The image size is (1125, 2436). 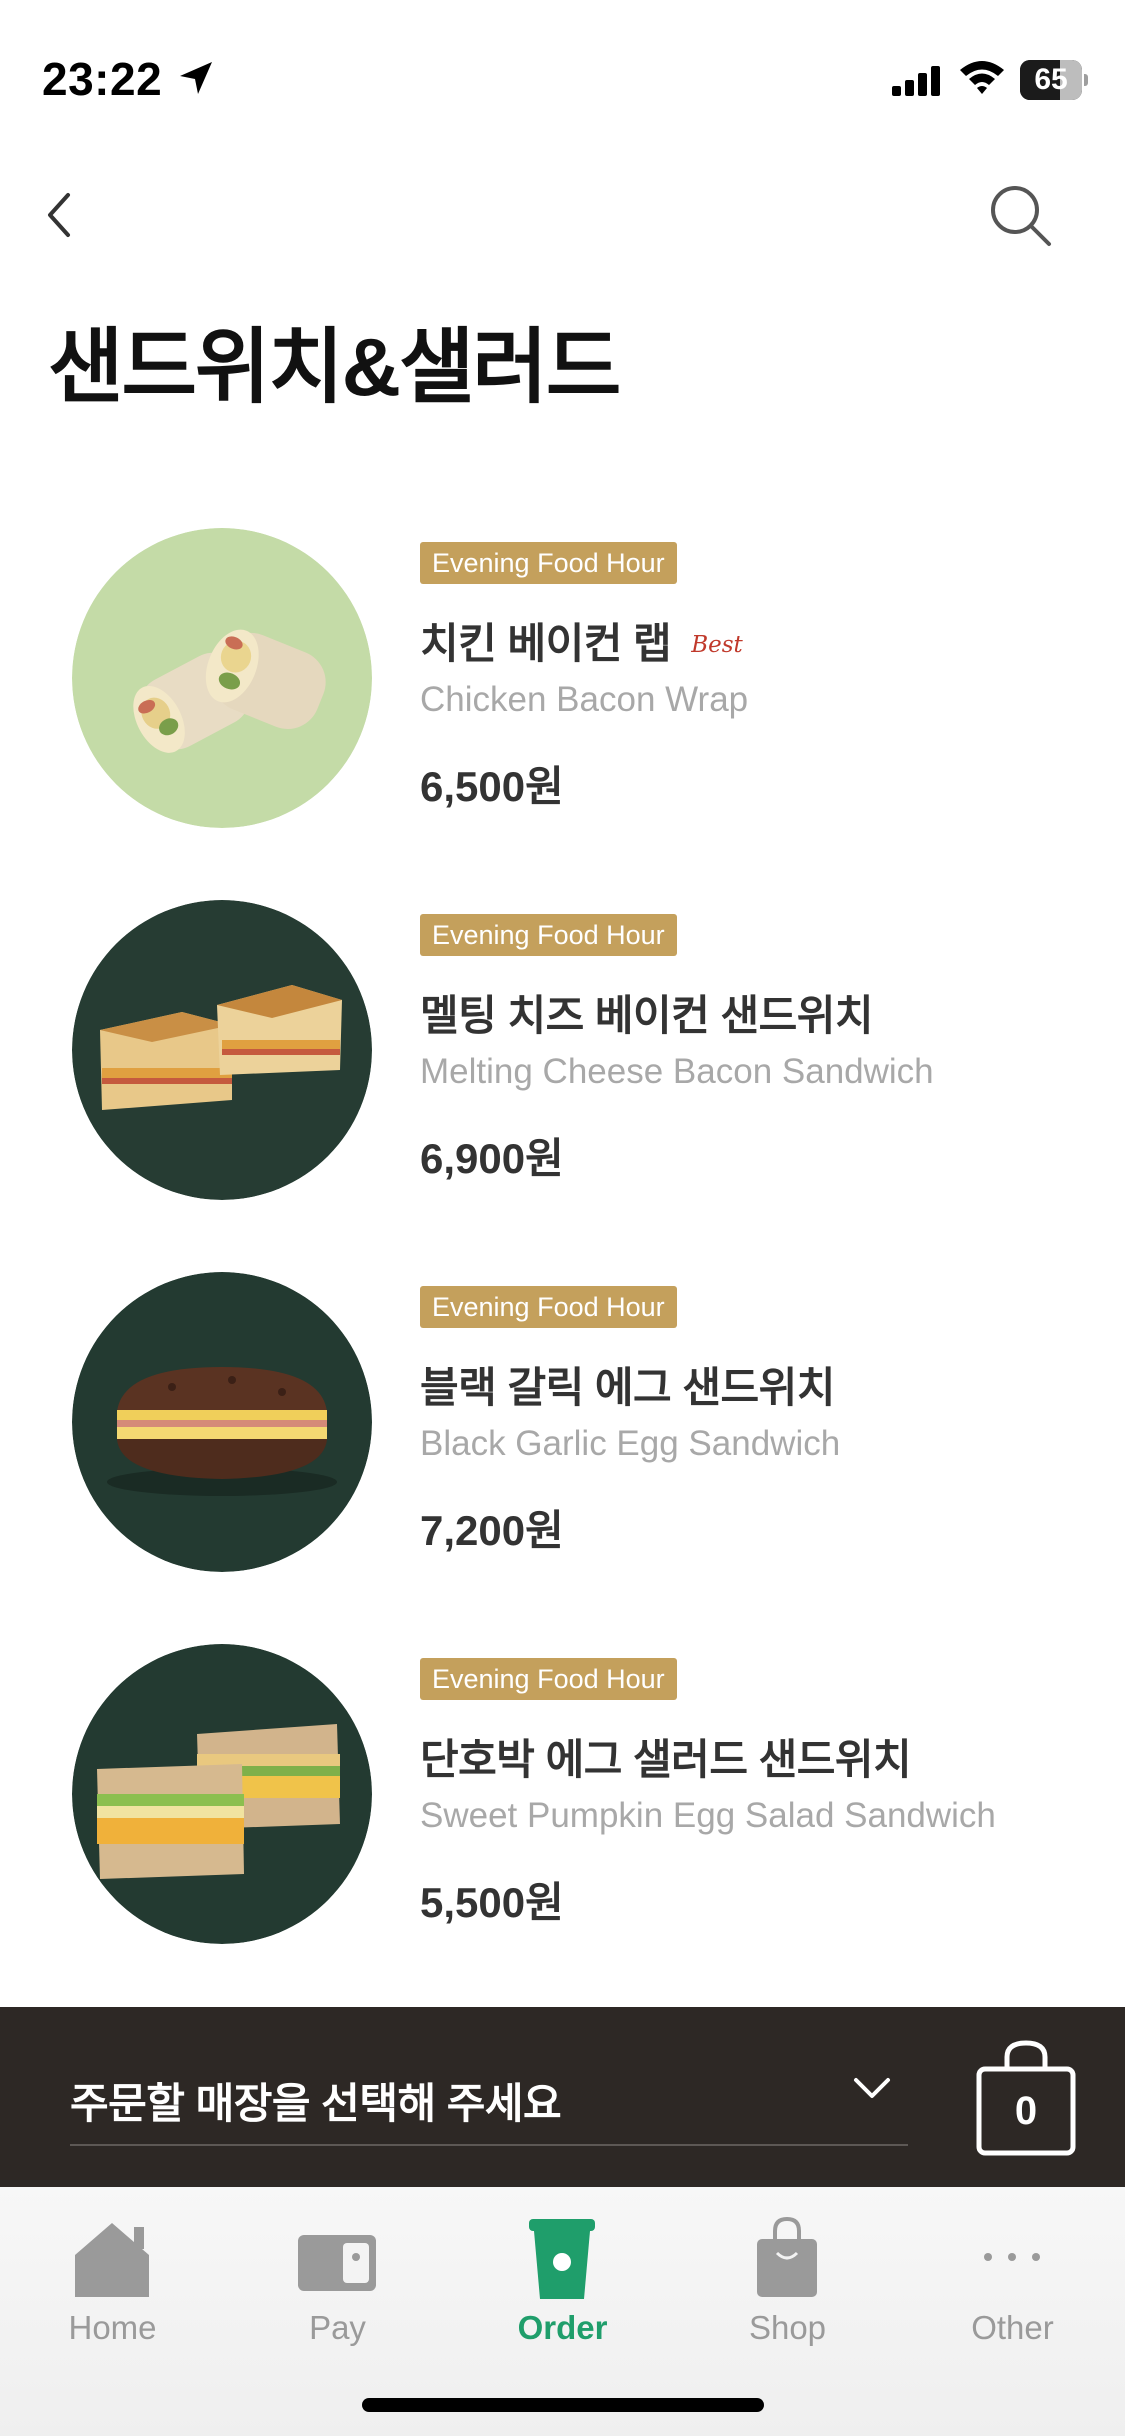 What do you see at coordinates (1026, 2111) in the screenshot?
I see `cart-count: 0` at bounding box center [1026, 2111].